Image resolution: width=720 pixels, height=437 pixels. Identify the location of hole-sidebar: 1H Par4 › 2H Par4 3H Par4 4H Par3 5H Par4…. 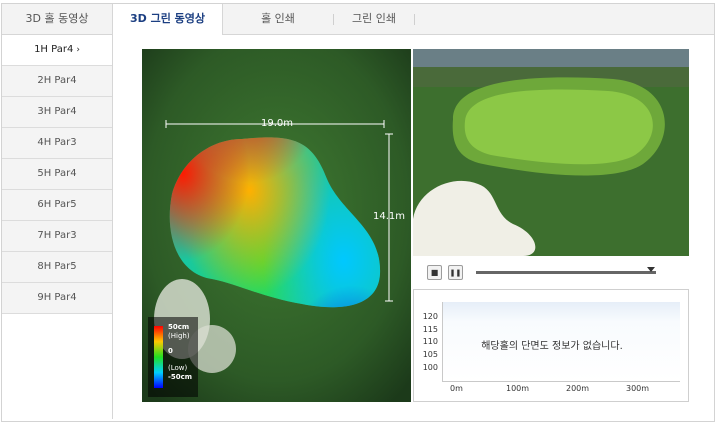
(57, 227).